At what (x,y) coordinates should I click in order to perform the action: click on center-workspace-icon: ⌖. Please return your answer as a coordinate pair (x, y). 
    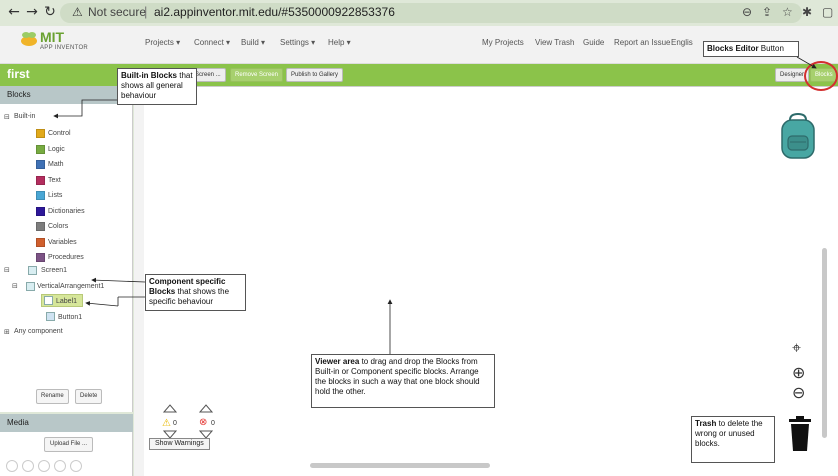
    Looking at the image, I should click on (796, 348).